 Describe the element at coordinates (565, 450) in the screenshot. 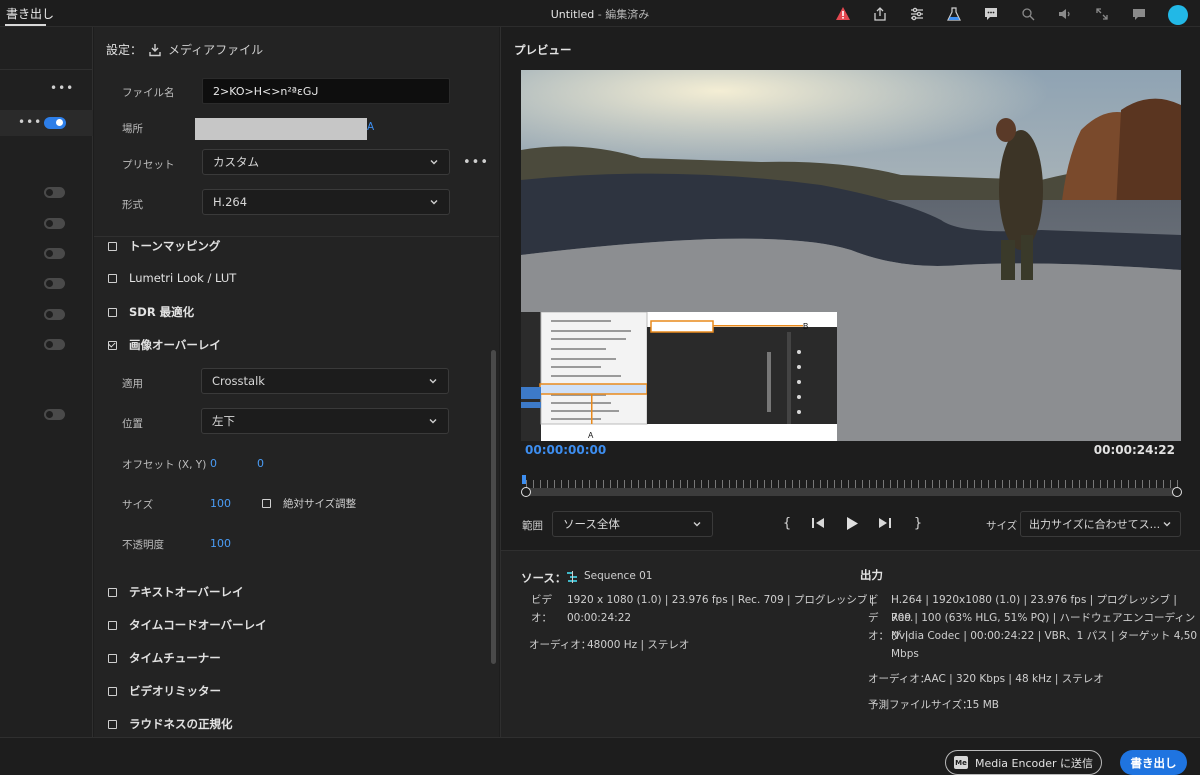

I see `timecode-in: 00:00:00:00` at that location.